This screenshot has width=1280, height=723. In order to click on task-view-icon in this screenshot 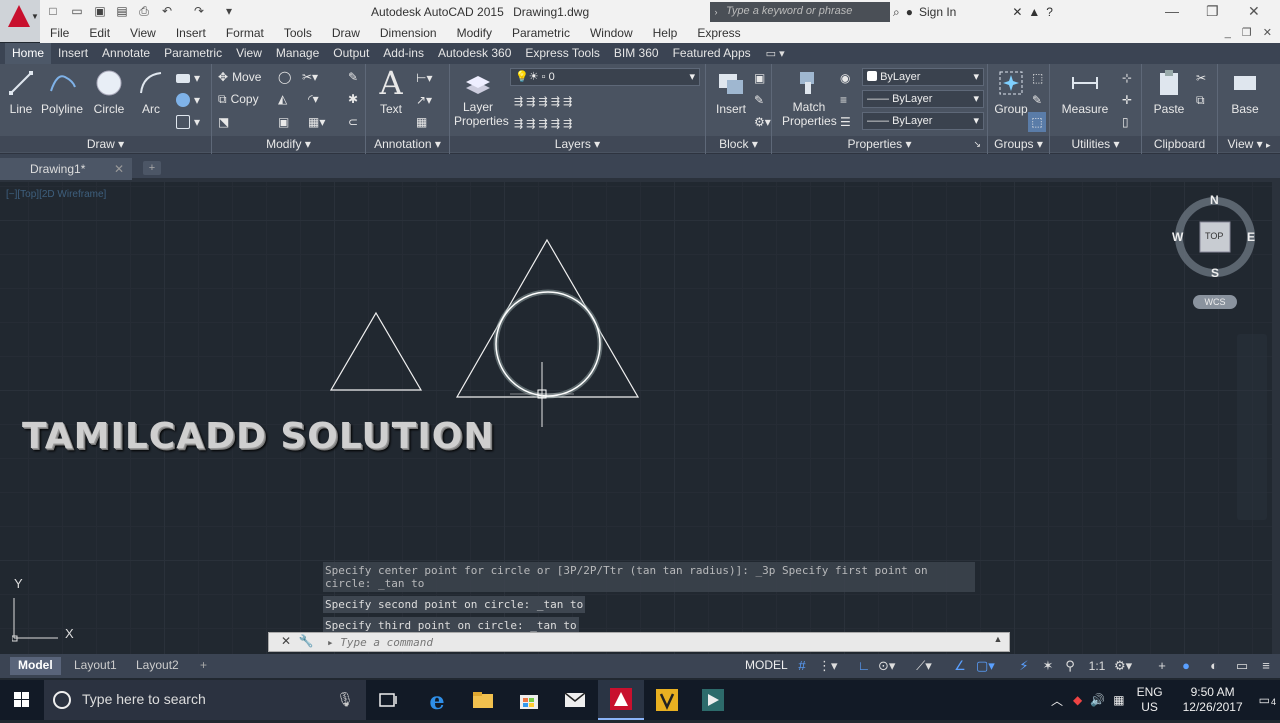, I will do `click(389, 700)`.